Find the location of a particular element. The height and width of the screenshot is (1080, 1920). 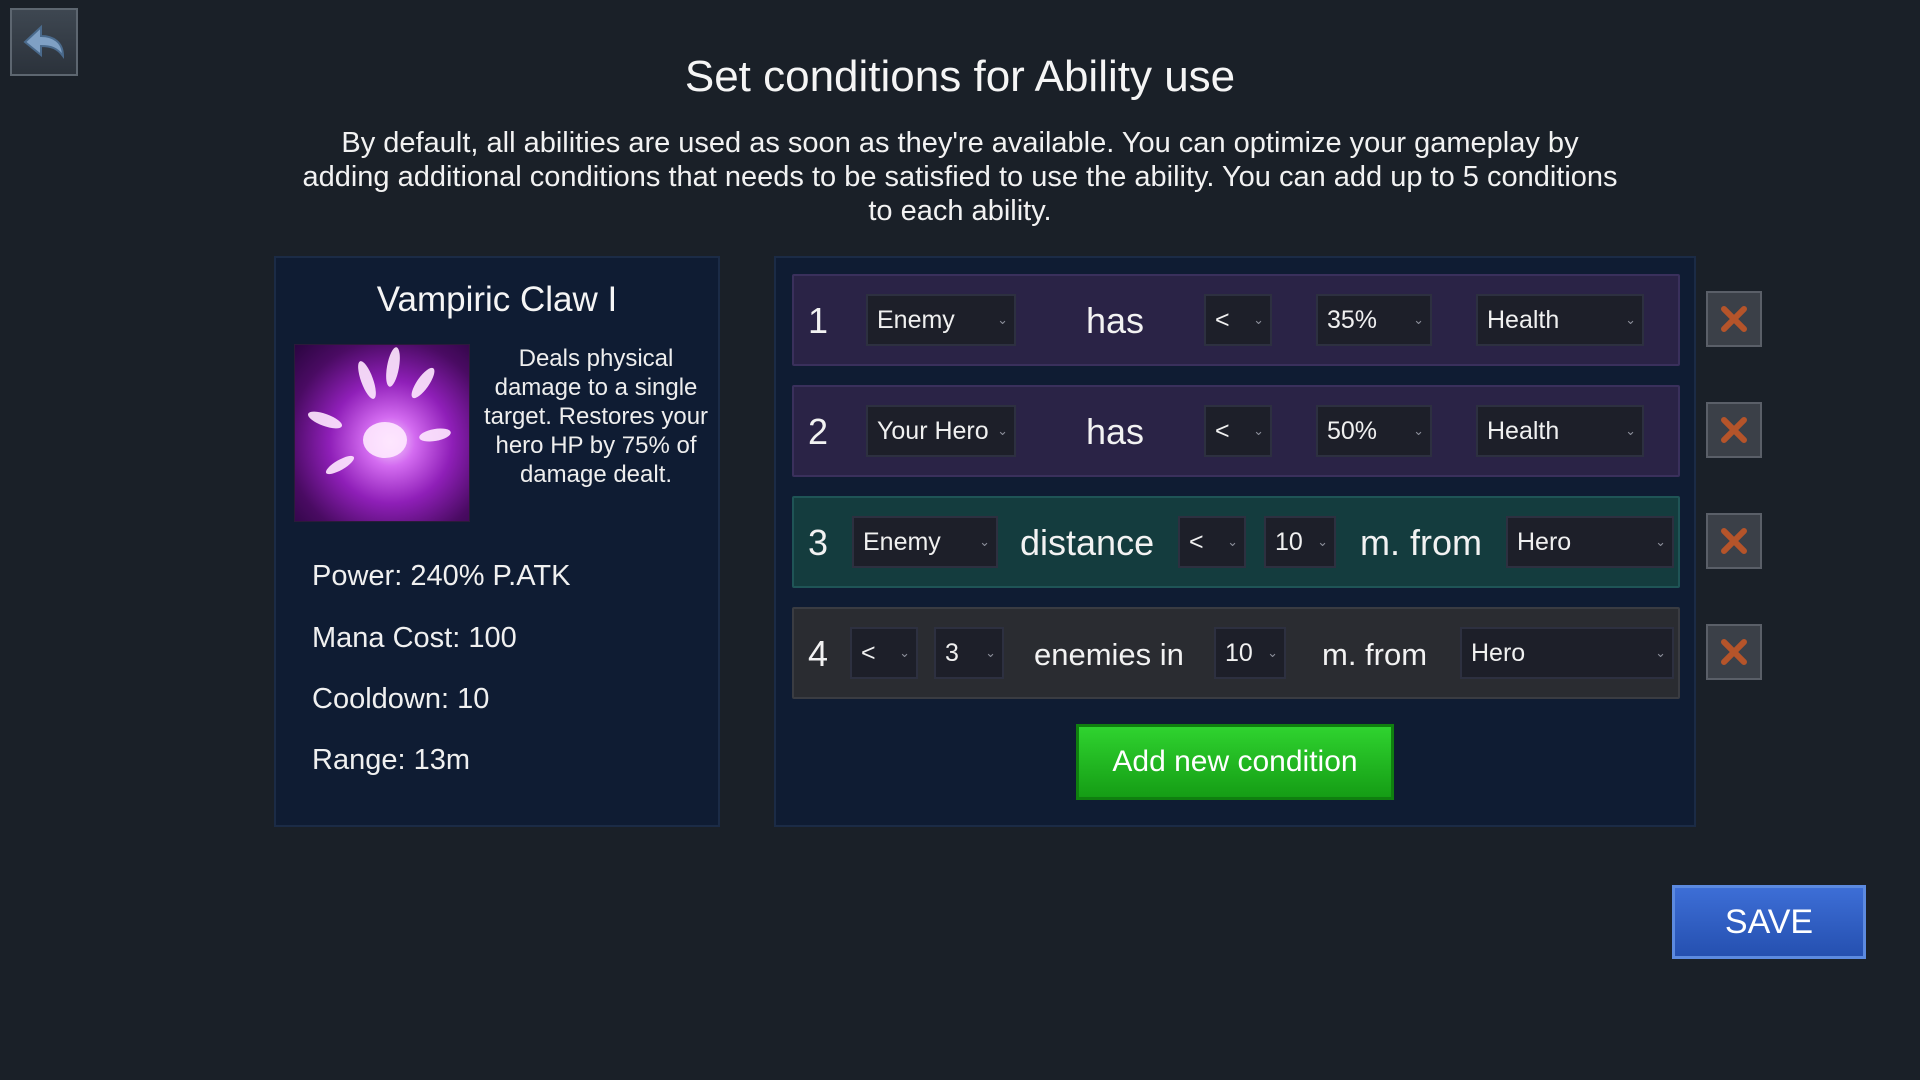

condition-row-2: 2 Your Hero ⌄ has < ⌄ 50% ⌄ Health ⌄ is located at coordinates (1236, 431).